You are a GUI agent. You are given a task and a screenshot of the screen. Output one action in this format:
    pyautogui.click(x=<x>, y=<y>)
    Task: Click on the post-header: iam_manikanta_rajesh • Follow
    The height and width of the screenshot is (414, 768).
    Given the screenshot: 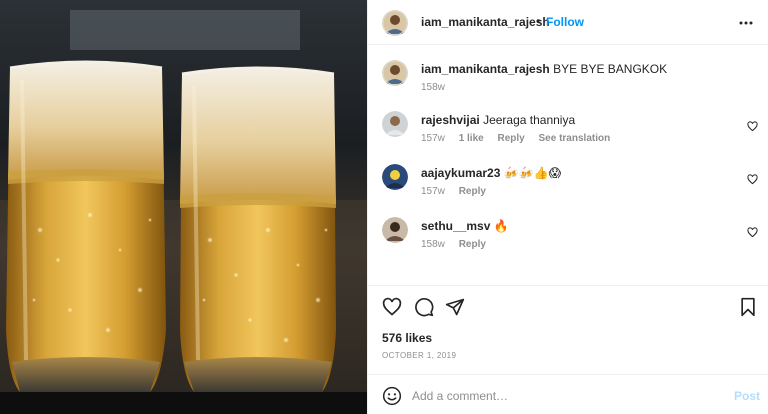 What is the action you would take?
    pyautogui.click(x=568, y=22)
    